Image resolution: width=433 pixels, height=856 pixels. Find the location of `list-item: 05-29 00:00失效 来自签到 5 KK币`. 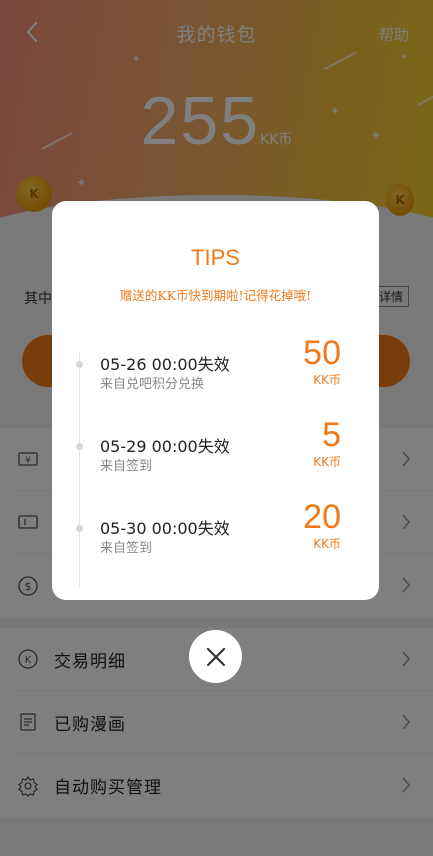

list-item: 05-29 00:00失效 来自签到 5 KK币 is located at coordinates (215, 453).